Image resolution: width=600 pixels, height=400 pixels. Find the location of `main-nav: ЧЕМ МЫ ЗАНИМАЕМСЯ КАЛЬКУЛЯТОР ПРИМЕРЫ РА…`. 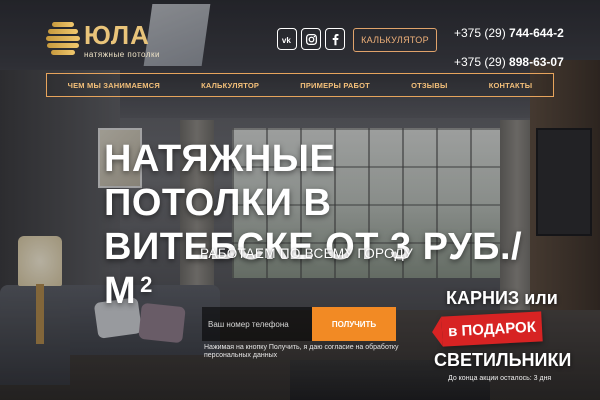

main-nav: ЧЕМ МЫ ЗАНИМАЕМСЯ КАЛЬКУЛЯТОР ПРИМЕРЫ РА… is located at coordinates (300, 85).